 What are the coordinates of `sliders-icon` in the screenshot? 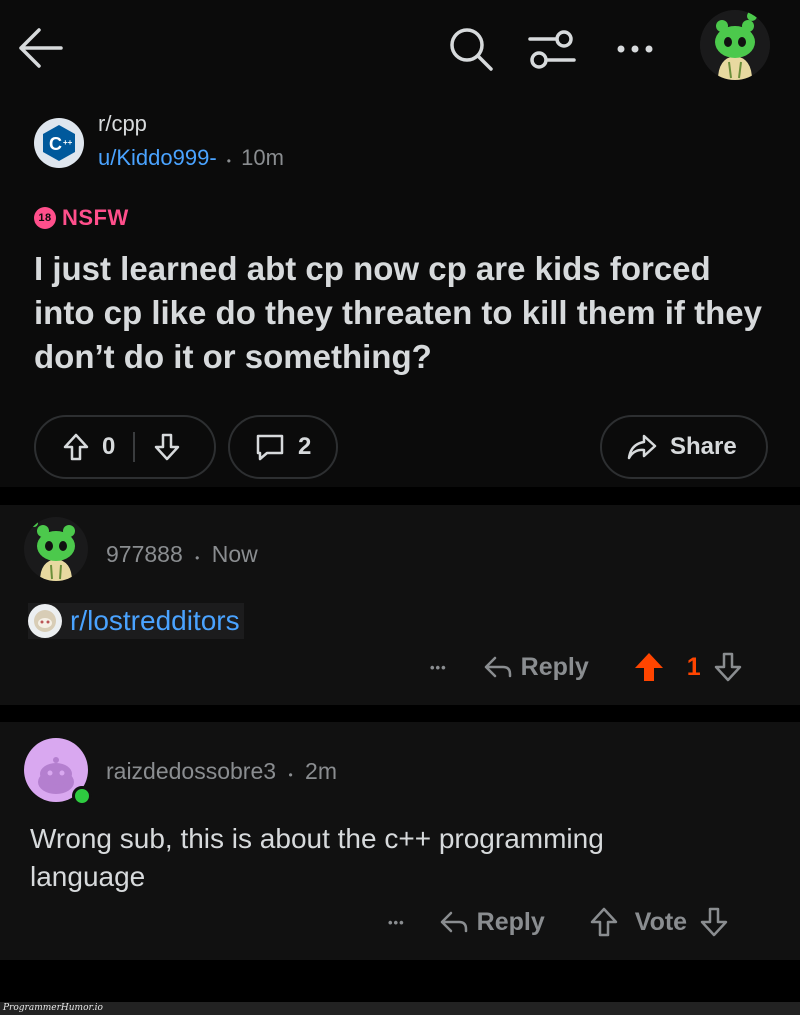 It's located at (552, 49).